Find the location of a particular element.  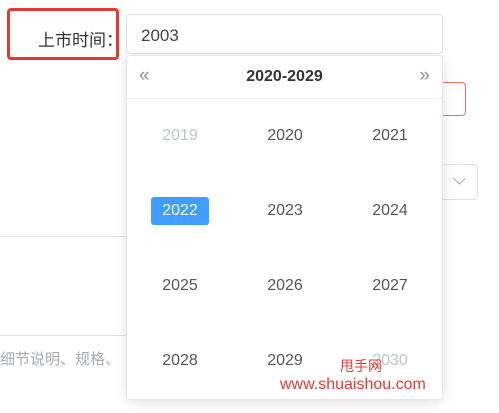

year-cell: 2021 is located at coordinates (390, 136).